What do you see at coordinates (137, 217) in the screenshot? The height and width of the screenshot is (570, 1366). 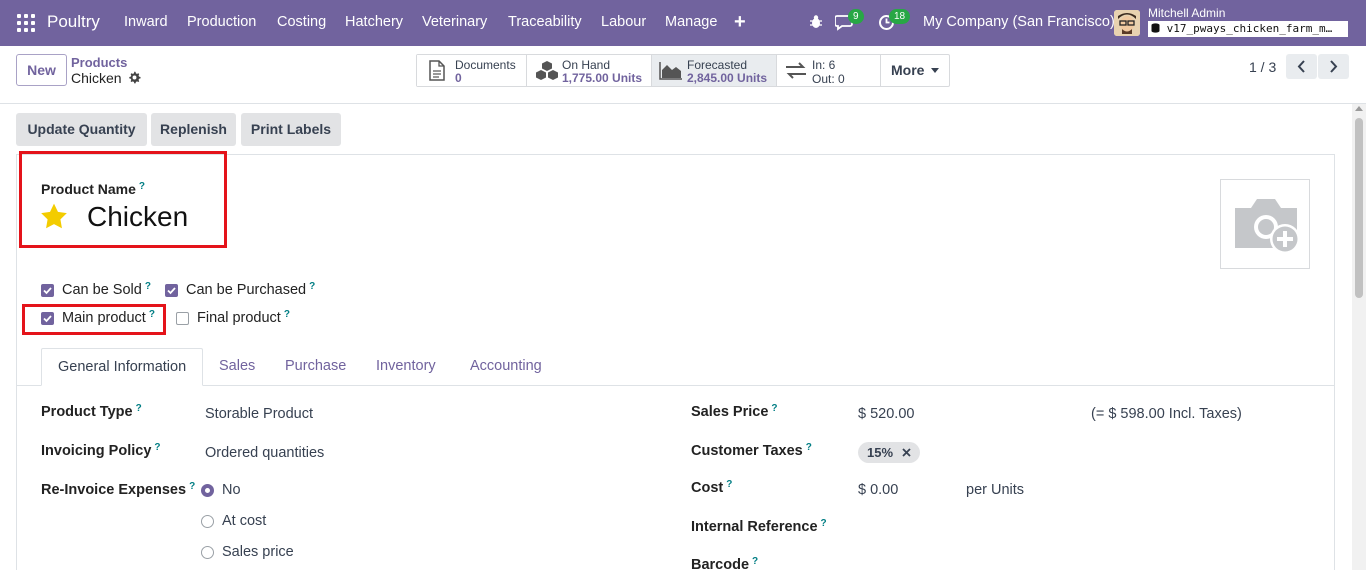 I see `product-name-input: Chicken` at bounding box center [137, 217].